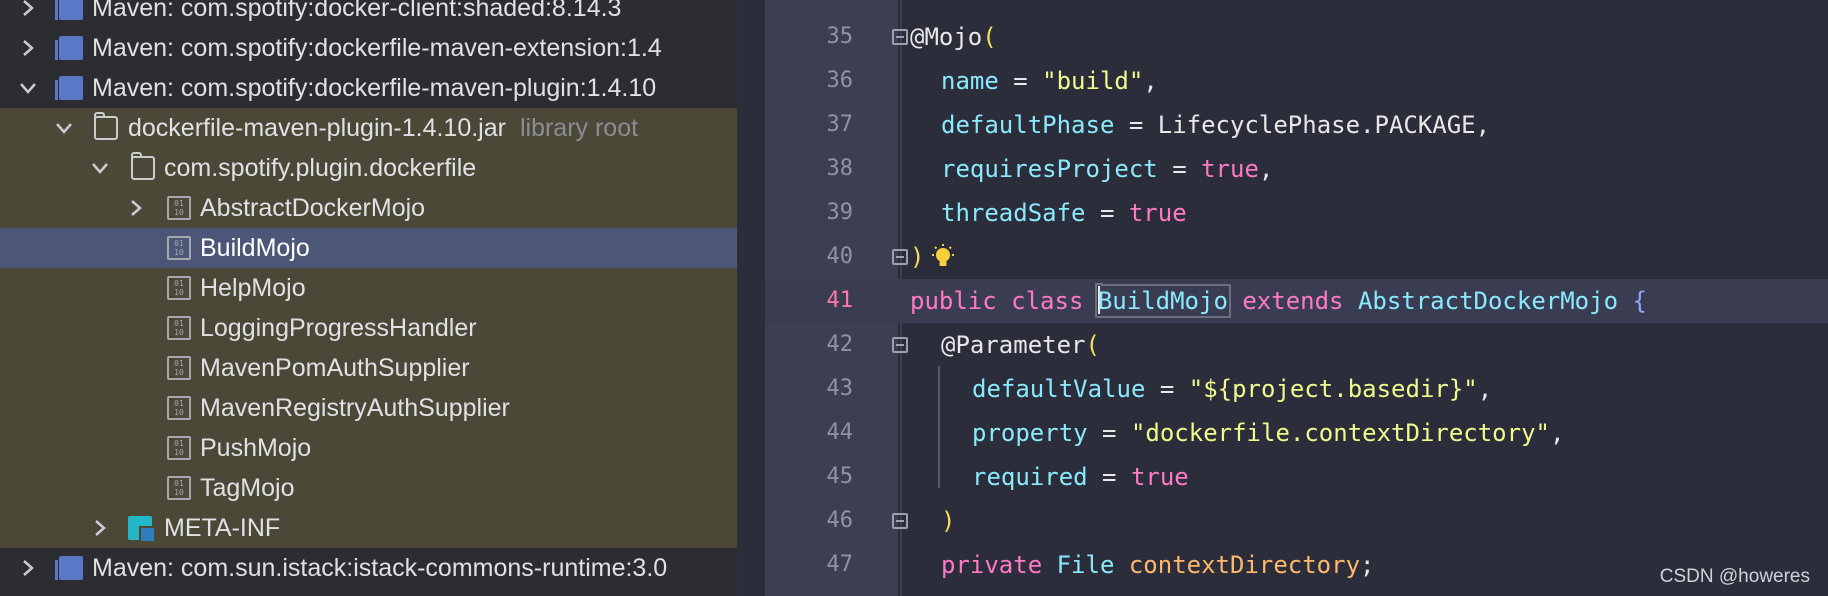 This screenshot has width=1828, height=596. I want to click on line-number: 36, so click(840, 80).